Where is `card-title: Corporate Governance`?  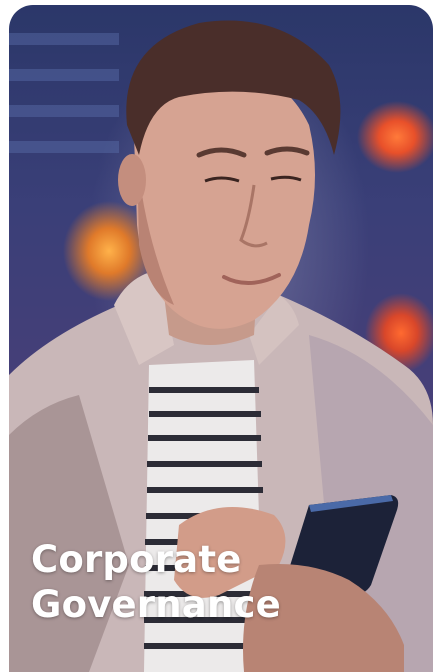
card-title: Corporate Governance is located at coordinates (156, 582).